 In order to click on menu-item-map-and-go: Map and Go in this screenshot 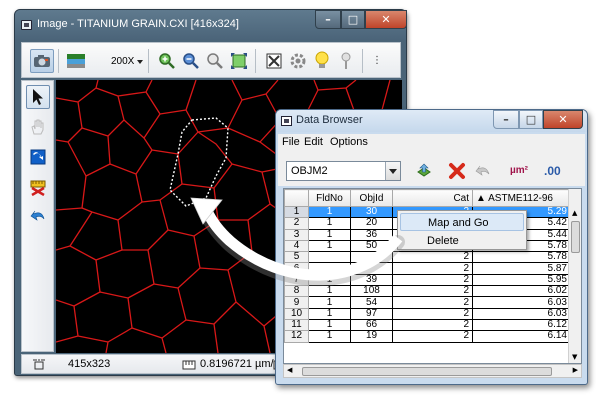, I will do `click(462, 222)`.